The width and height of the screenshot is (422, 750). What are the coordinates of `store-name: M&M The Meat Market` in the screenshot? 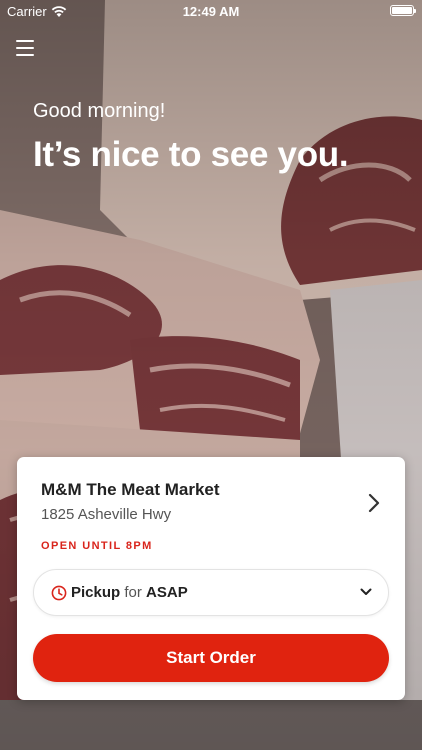 It's located at (130, 489).